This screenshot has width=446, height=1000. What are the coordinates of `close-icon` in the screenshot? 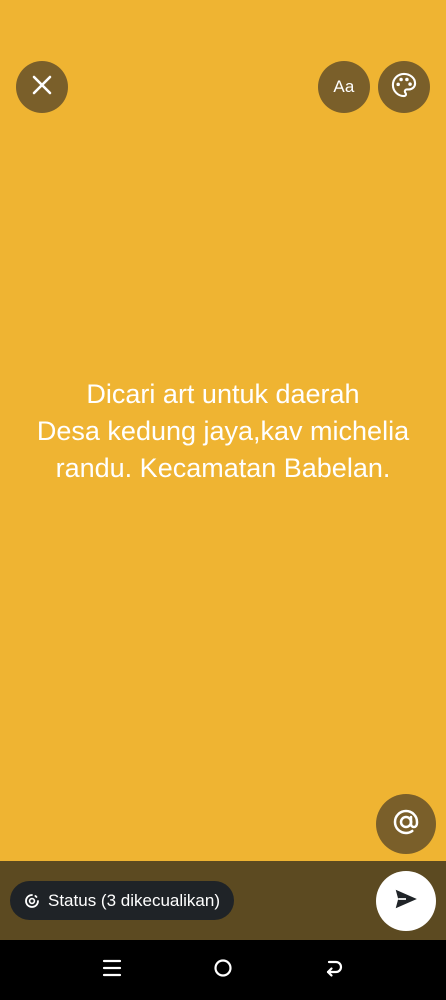 It's located at (42, 87).